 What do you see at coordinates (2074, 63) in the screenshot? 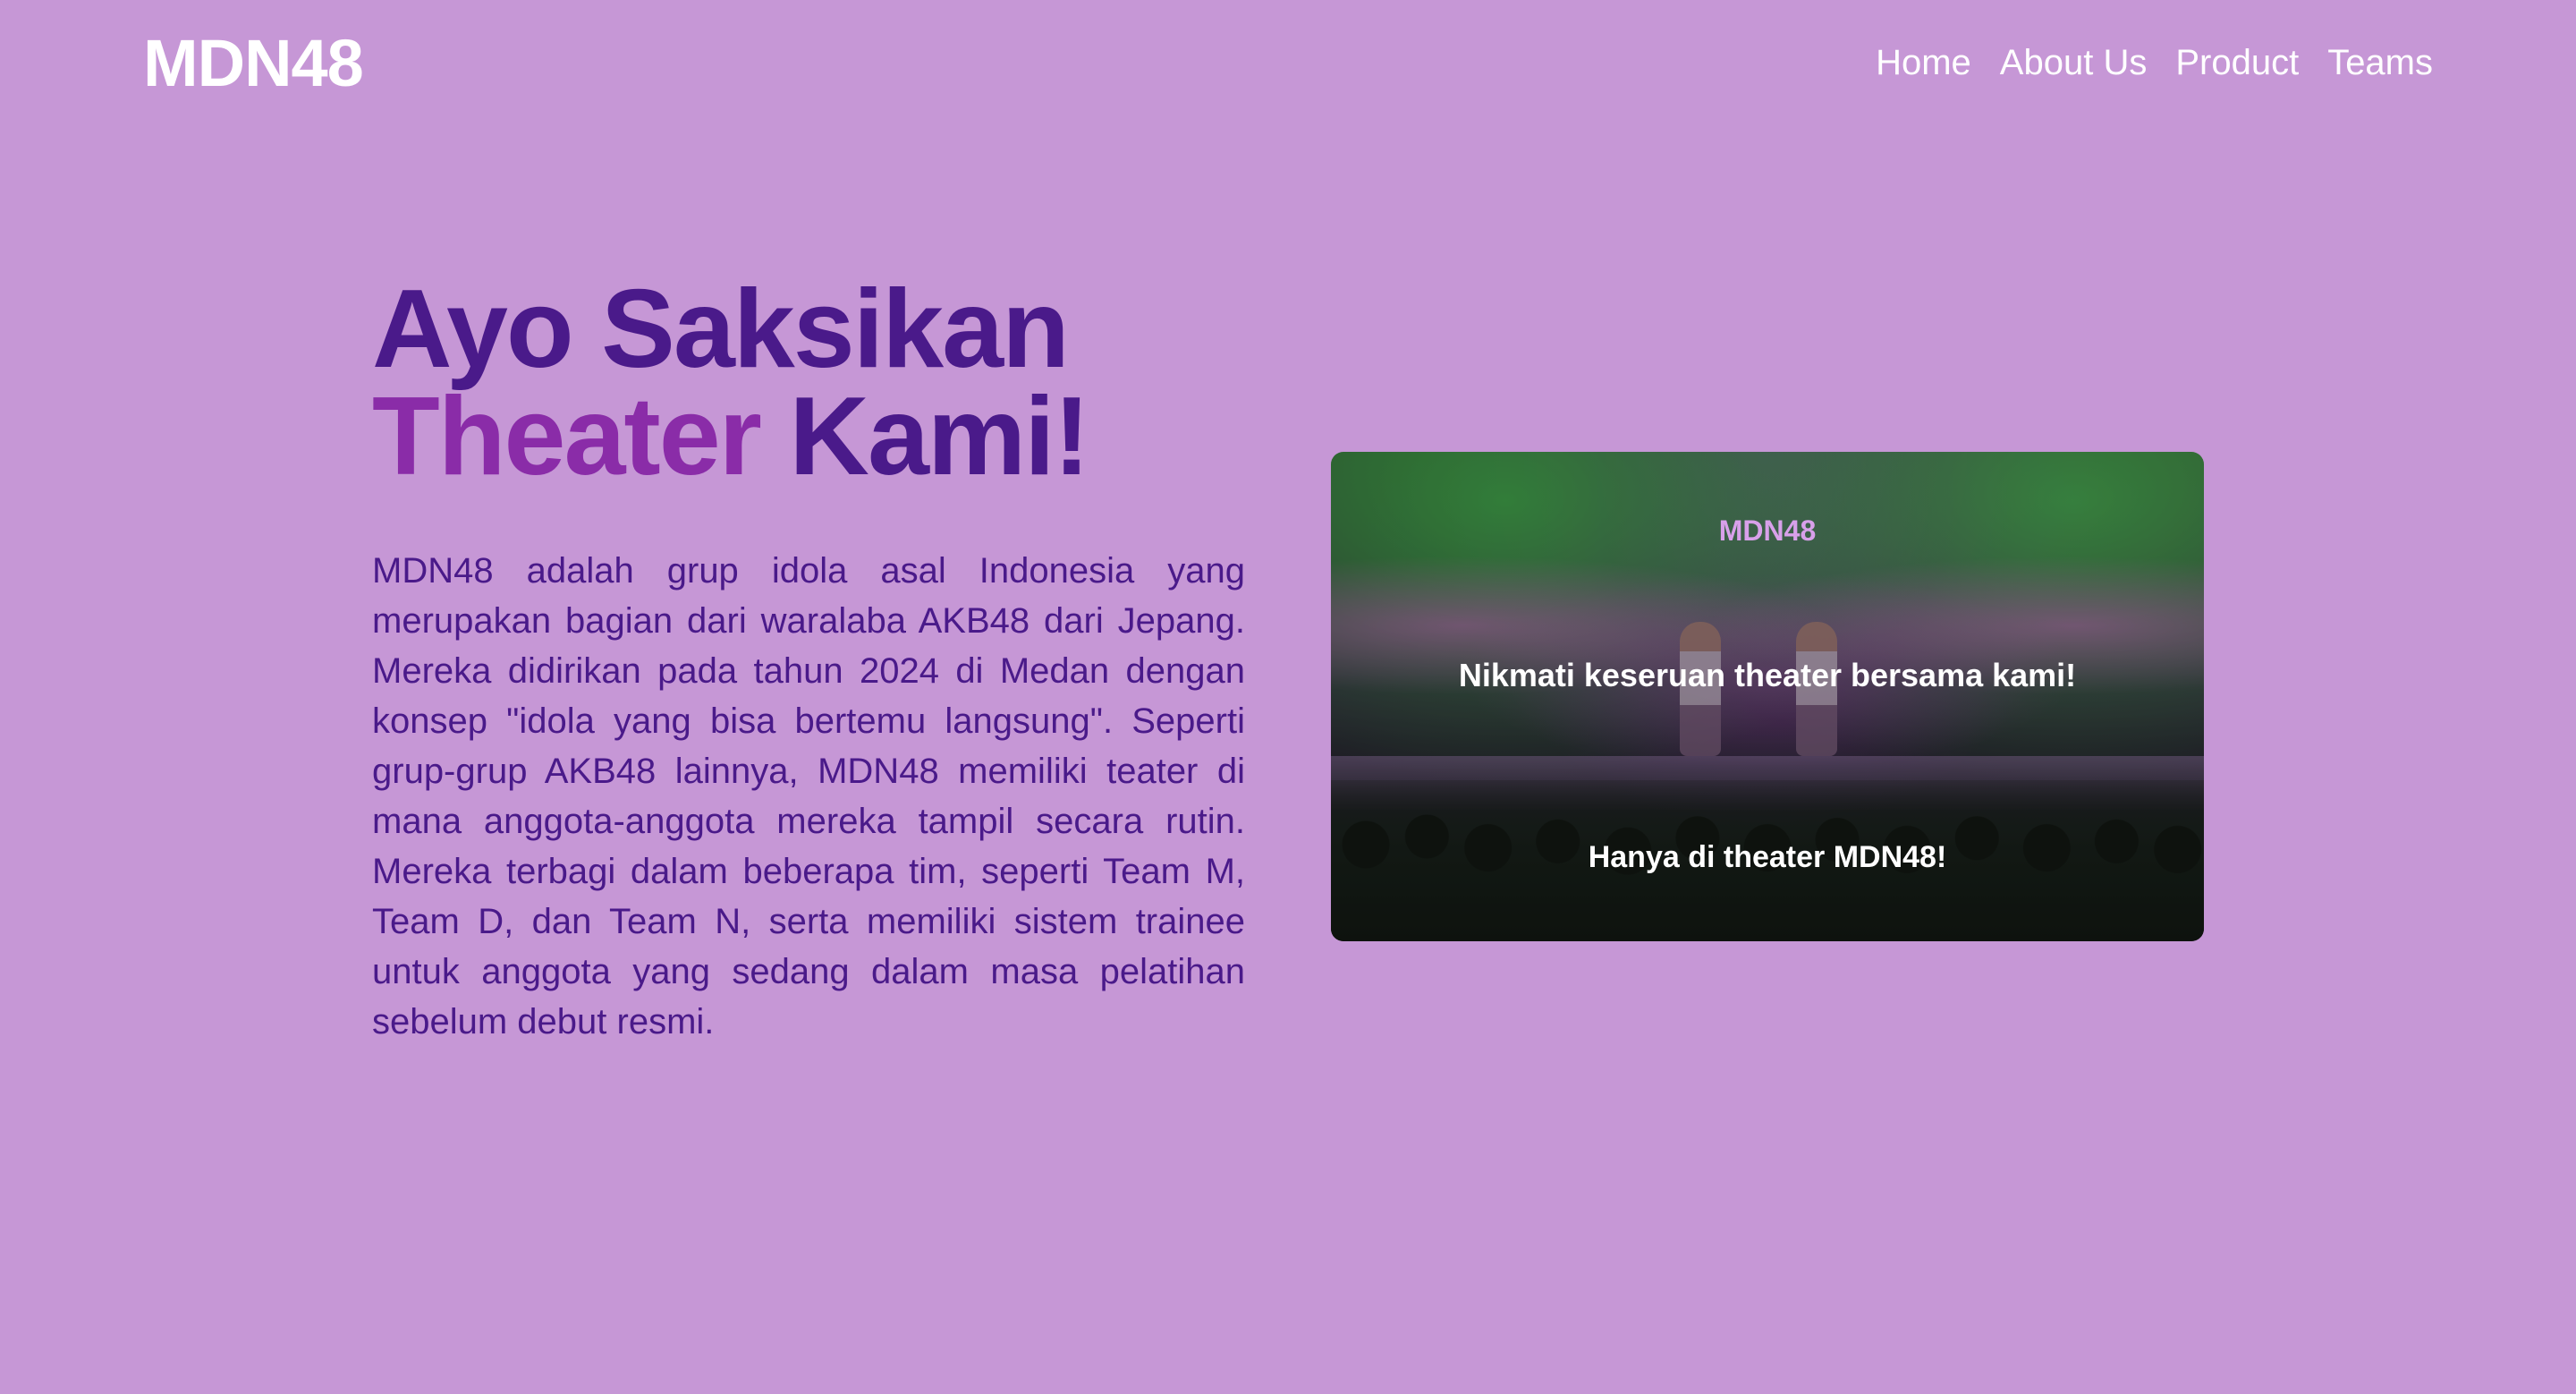
I see `nav-link-about-us: About Us` at bounding box center [2074, 63].